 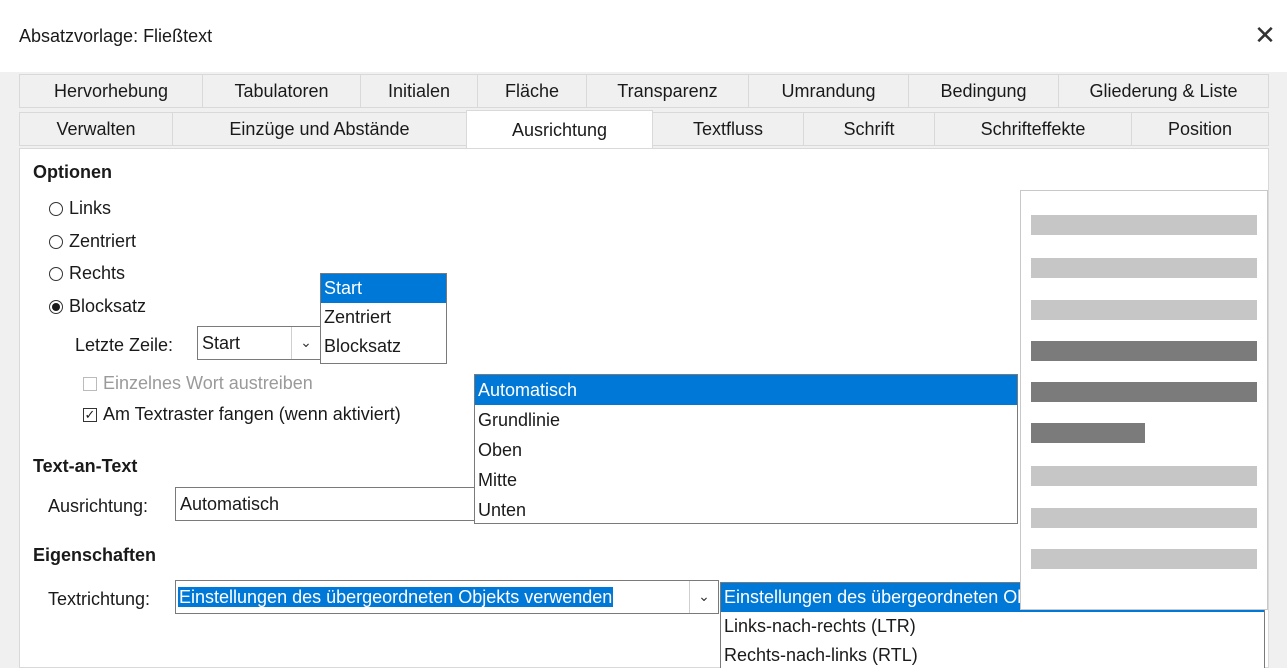 I want to click on dropdown-option: Zentriert, so click(x=383, y=317).